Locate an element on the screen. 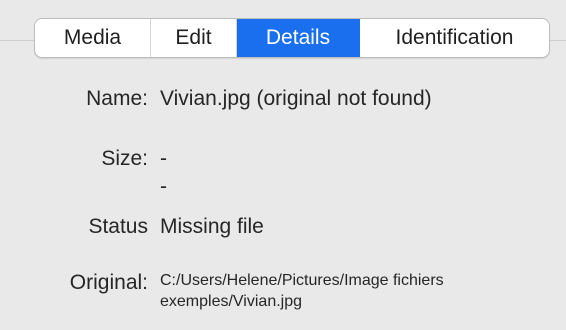 This screenshot has height=330, width=566. status-label: Status is located at coordinates (118, 226).